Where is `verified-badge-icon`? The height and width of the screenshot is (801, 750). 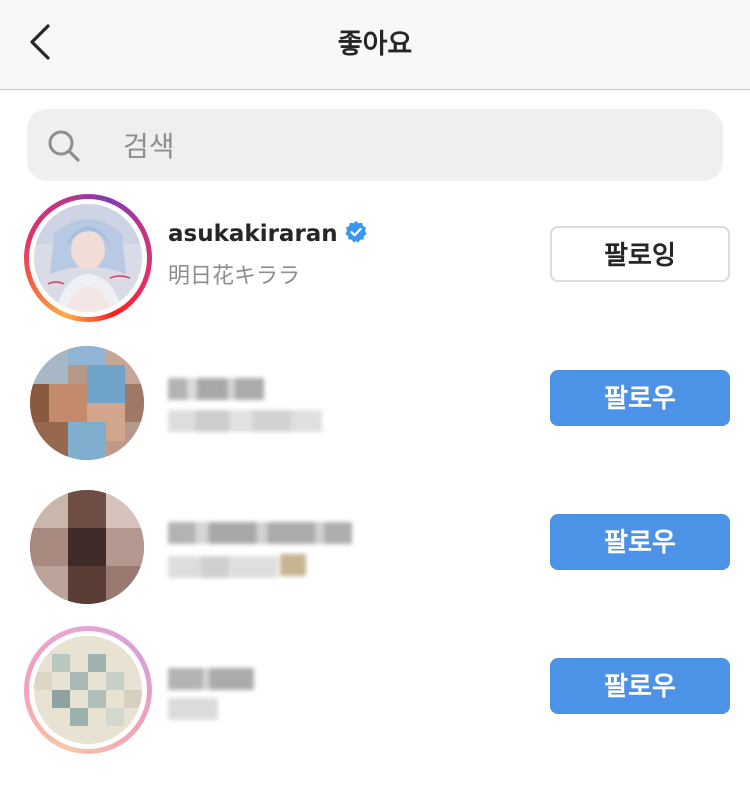
verified-badge-icon is located at coordinates (356, 232).